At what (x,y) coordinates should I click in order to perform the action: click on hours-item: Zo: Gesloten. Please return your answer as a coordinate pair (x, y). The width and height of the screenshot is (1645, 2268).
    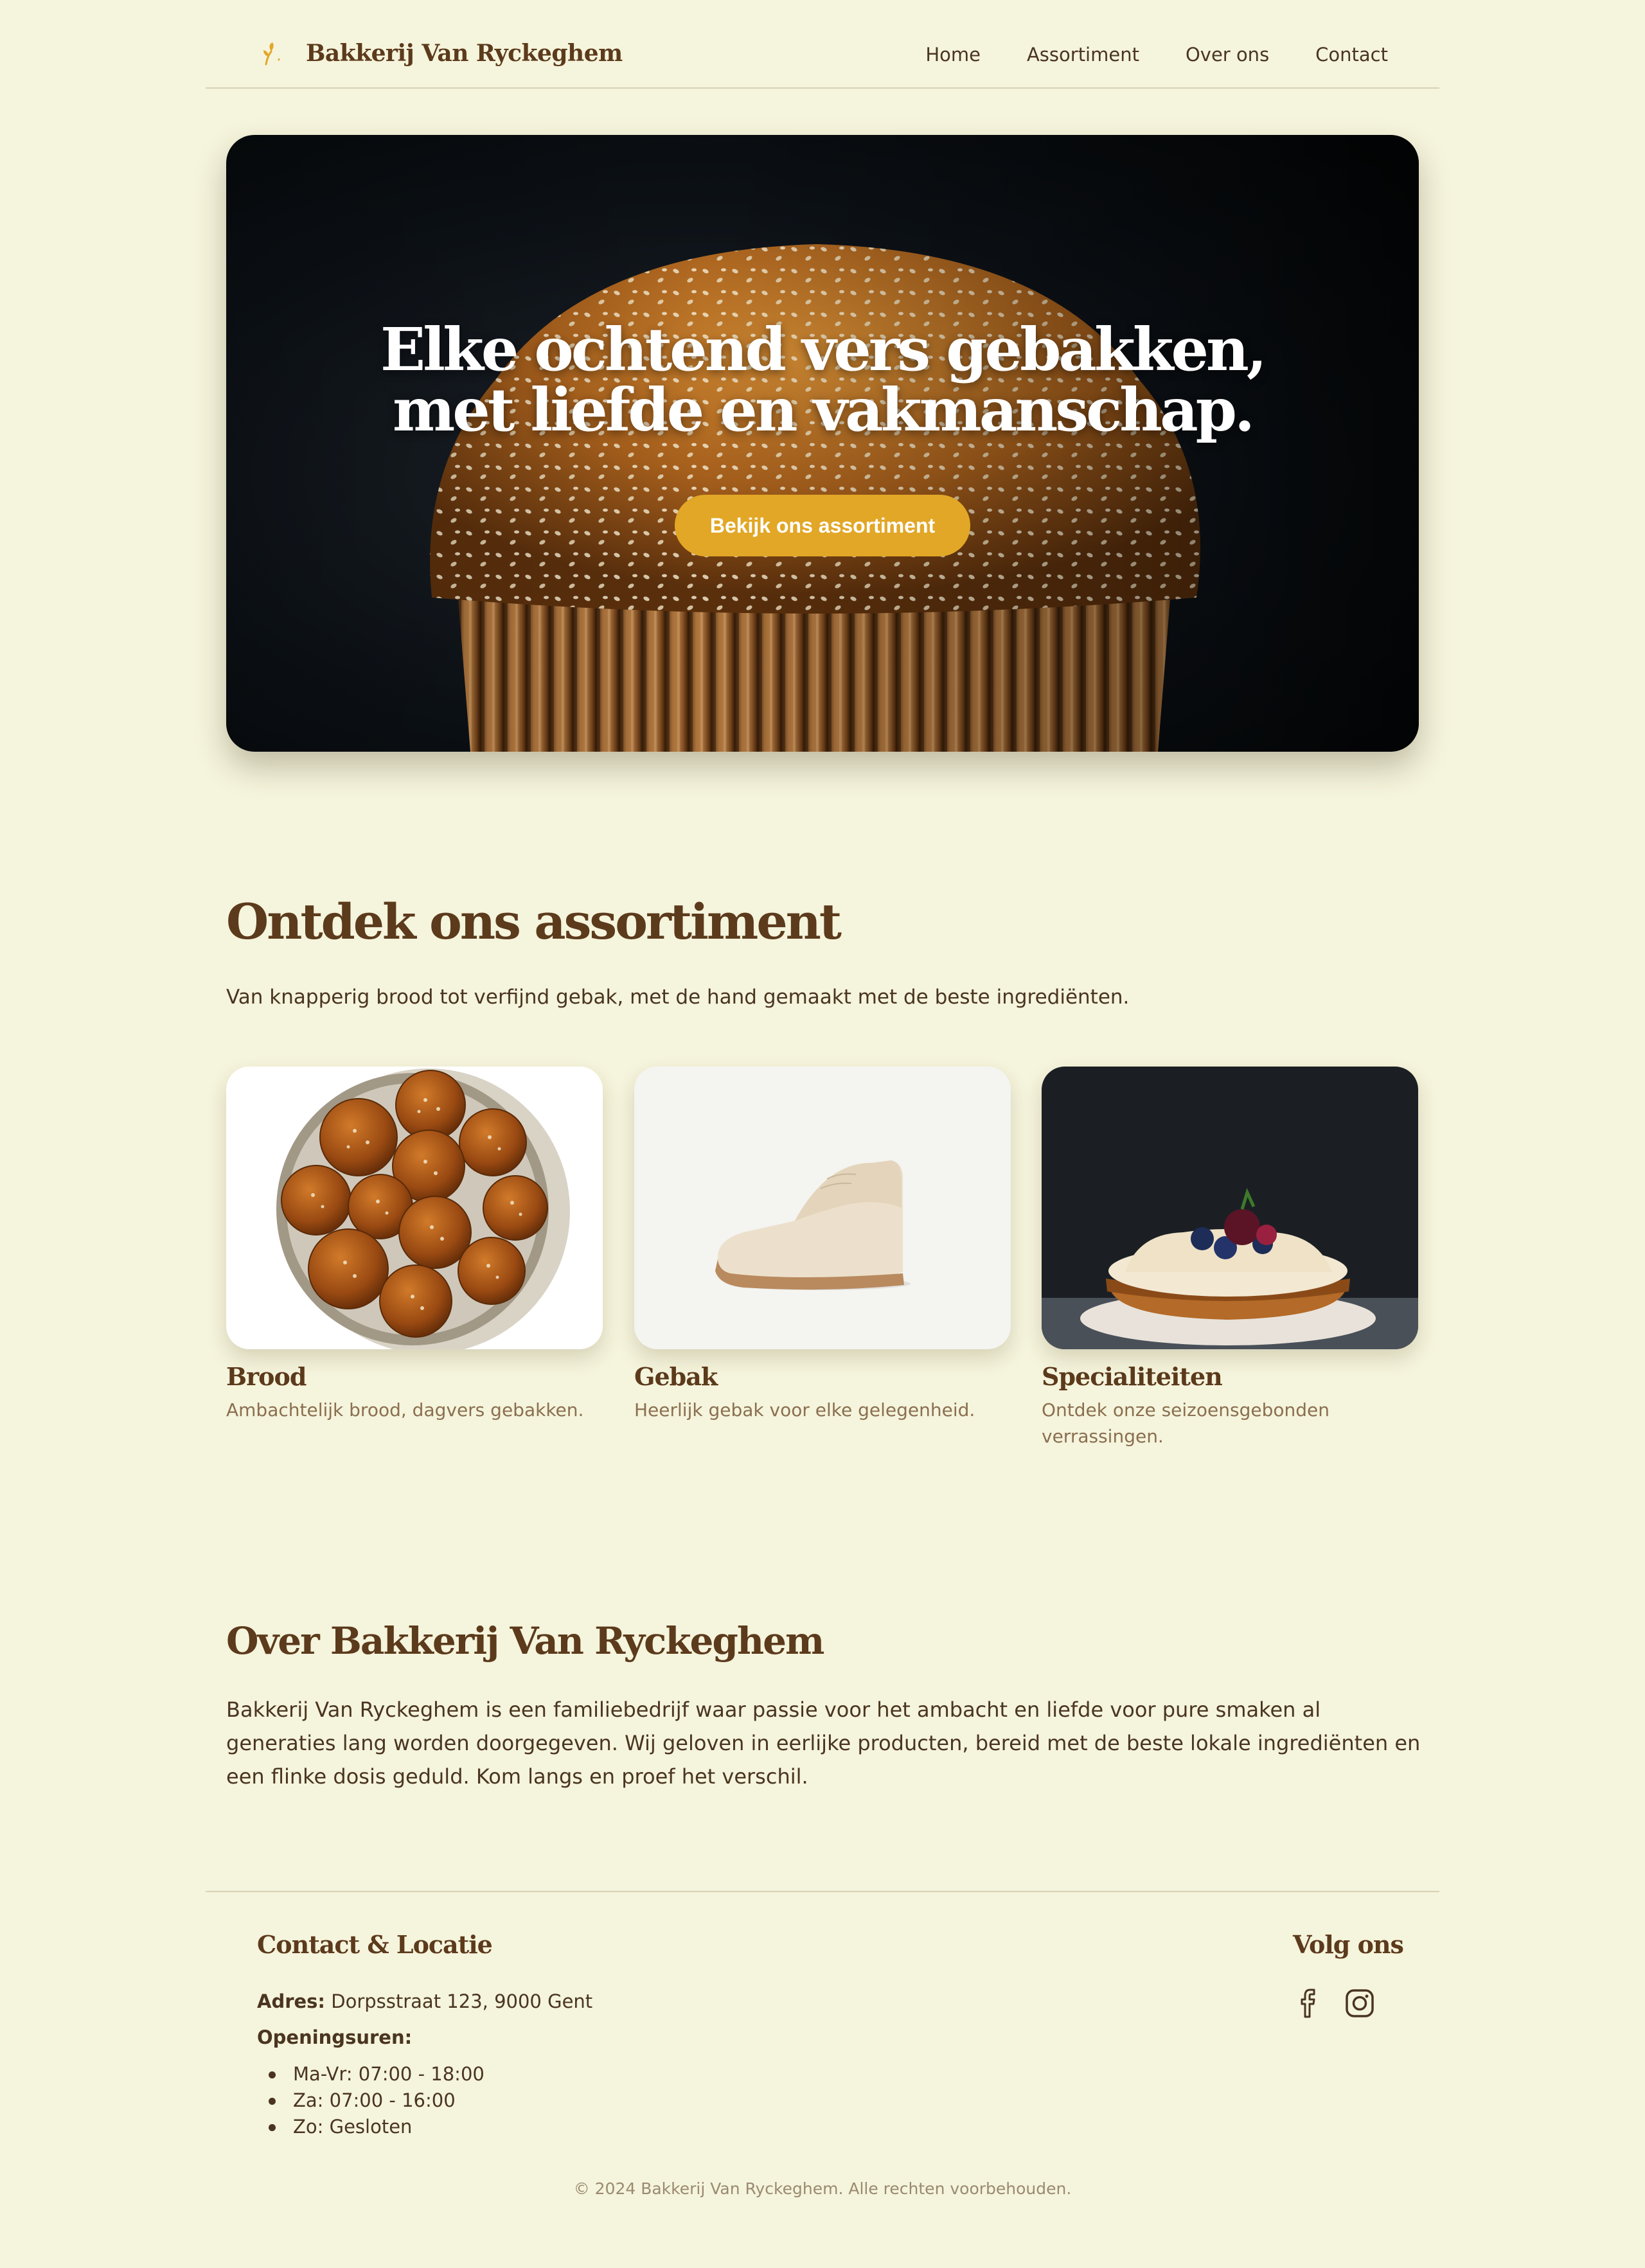
    Looking at the image, I should click on (371, 2127).